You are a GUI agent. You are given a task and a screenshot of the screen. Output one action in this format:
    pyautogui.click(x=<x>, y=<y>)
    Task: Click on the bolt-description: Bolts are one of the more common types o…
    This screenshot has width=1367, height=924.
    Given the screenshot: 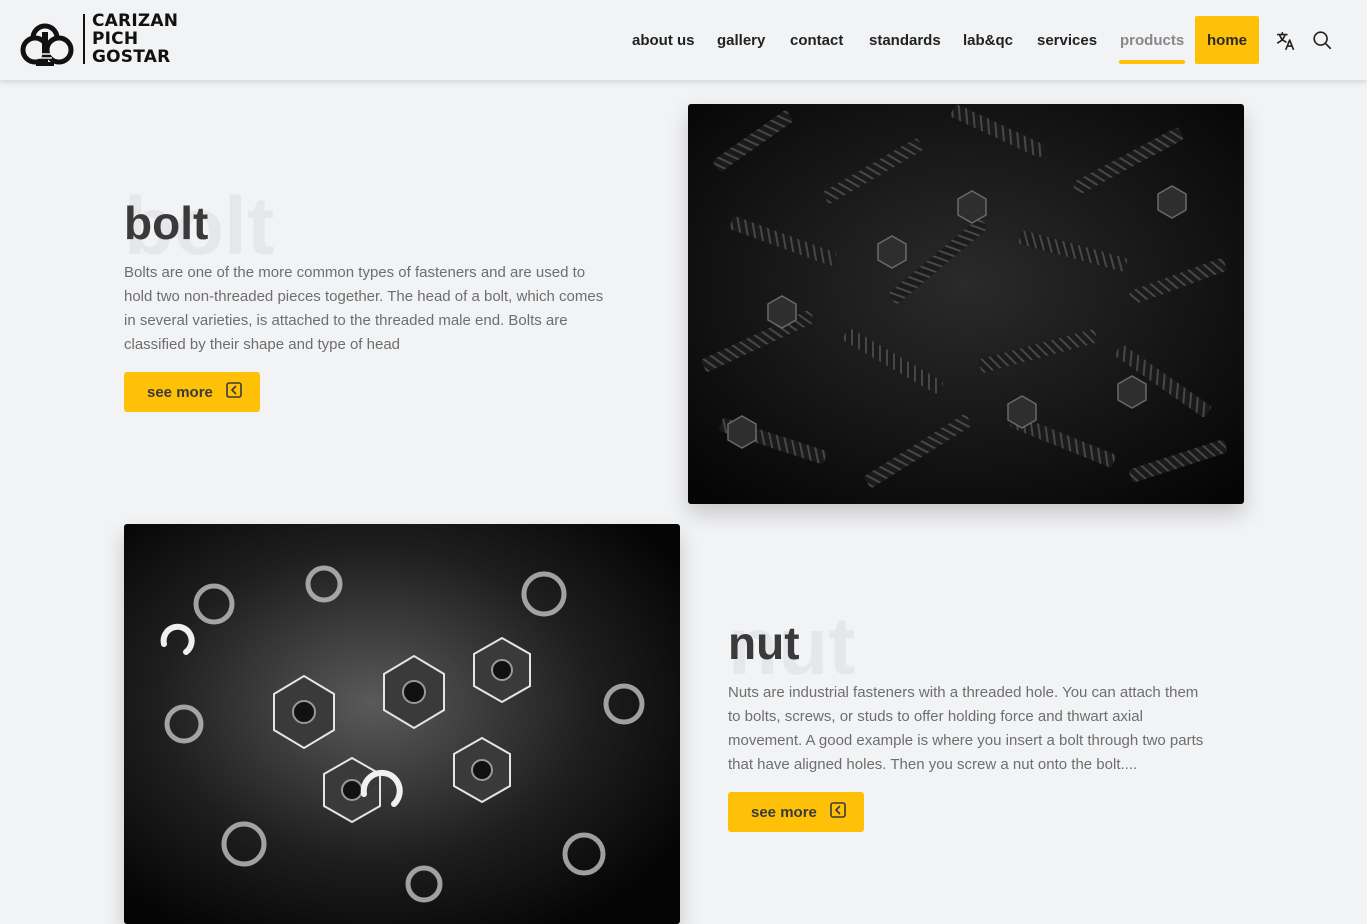 What is the action you would take?
    pyautogui.click(x=364, y=308)
    